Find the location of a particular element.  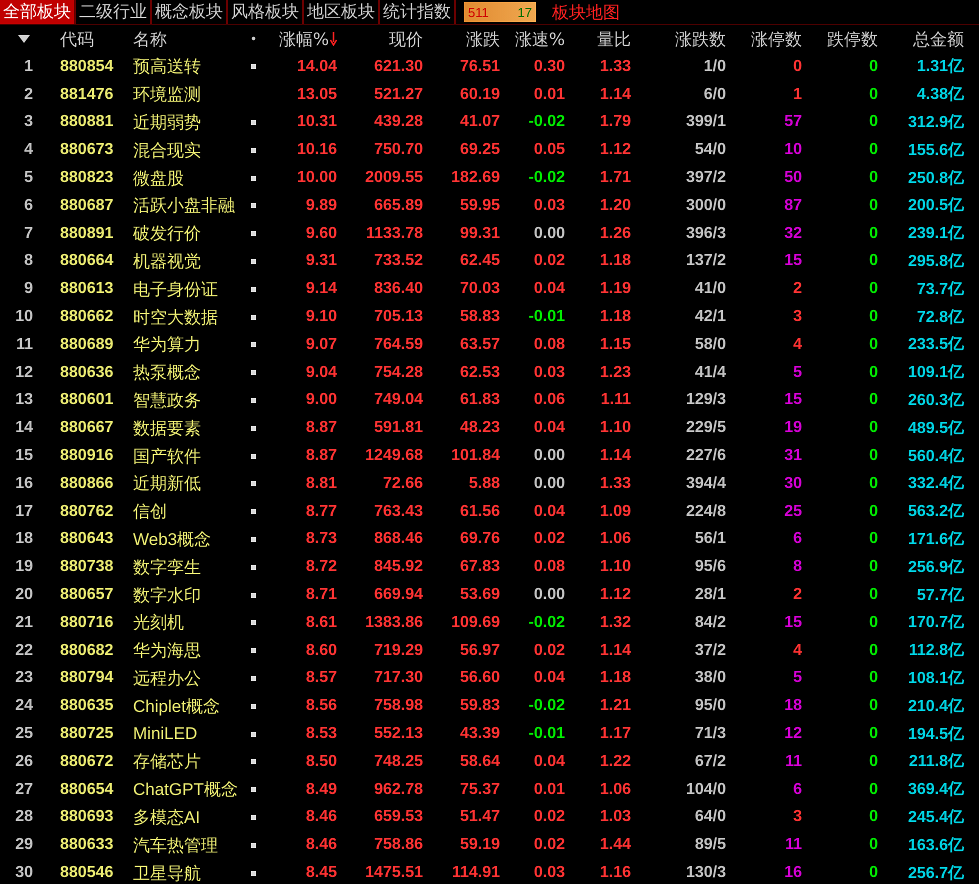

sector-code: 880657 is located at coordinates (84, 595).